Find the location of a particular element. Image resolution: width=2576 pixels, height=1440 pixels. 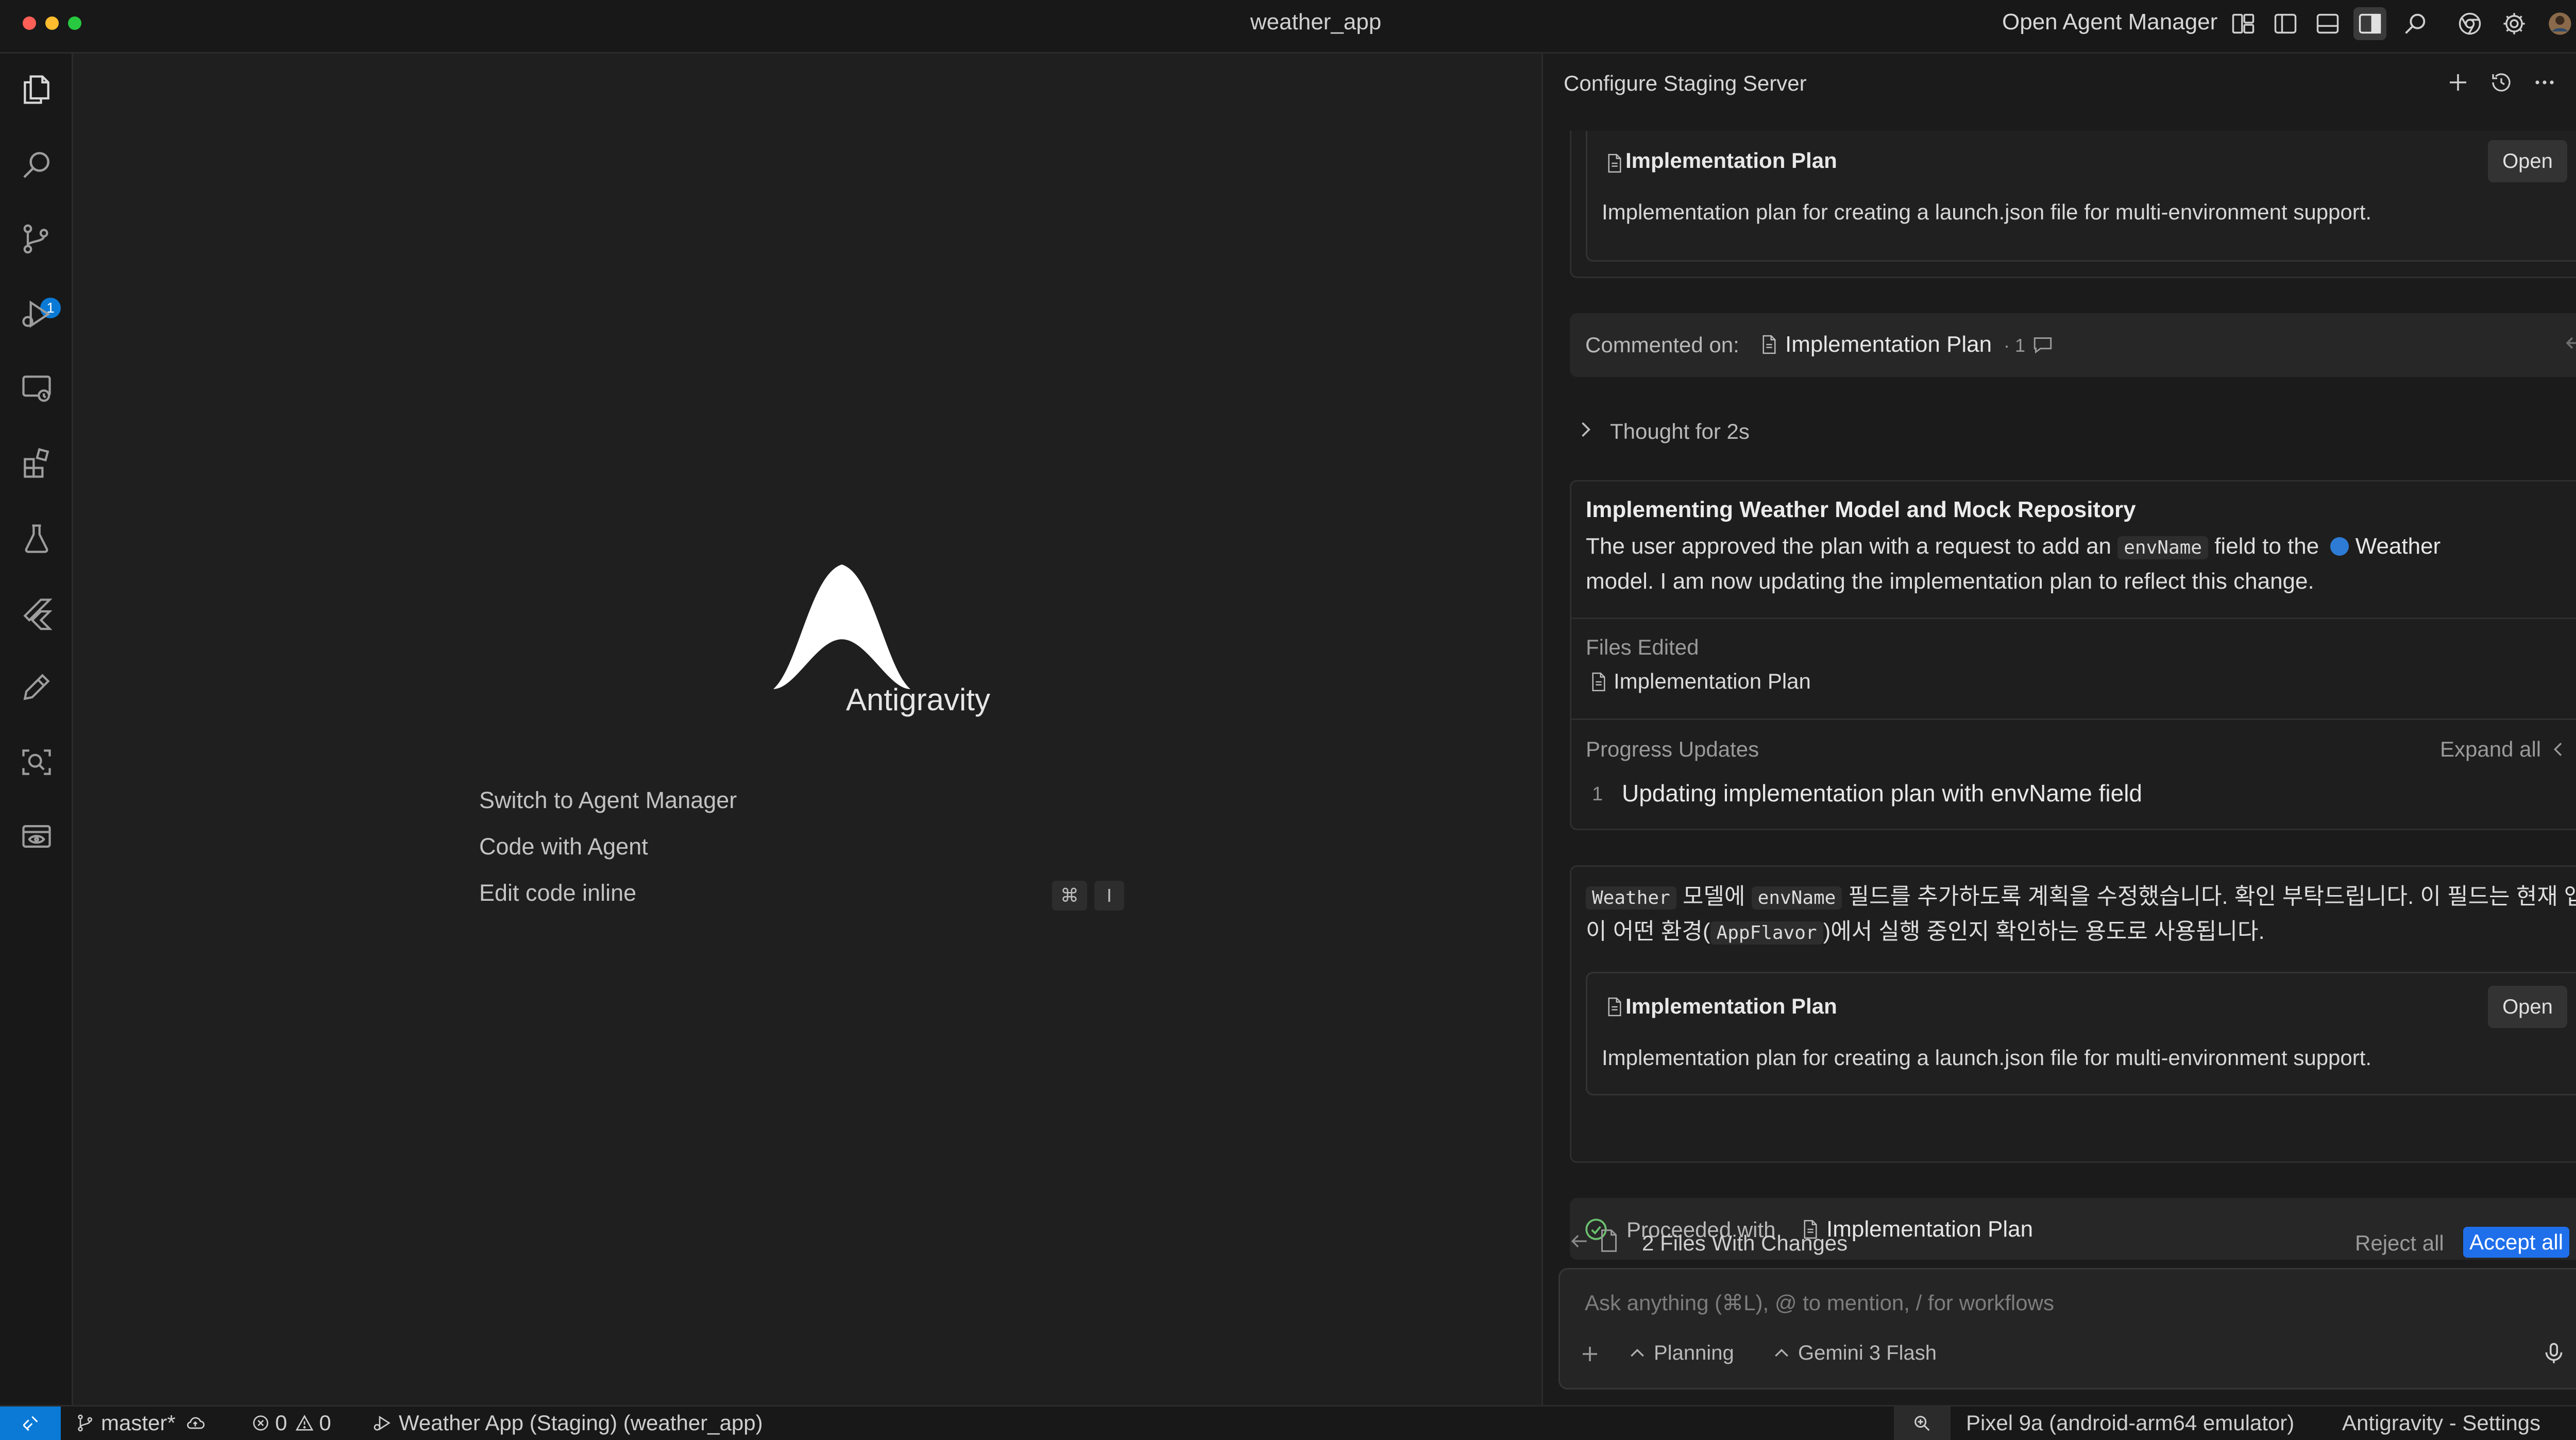

chevron-right-icon is located at coordinates (1585, 430).